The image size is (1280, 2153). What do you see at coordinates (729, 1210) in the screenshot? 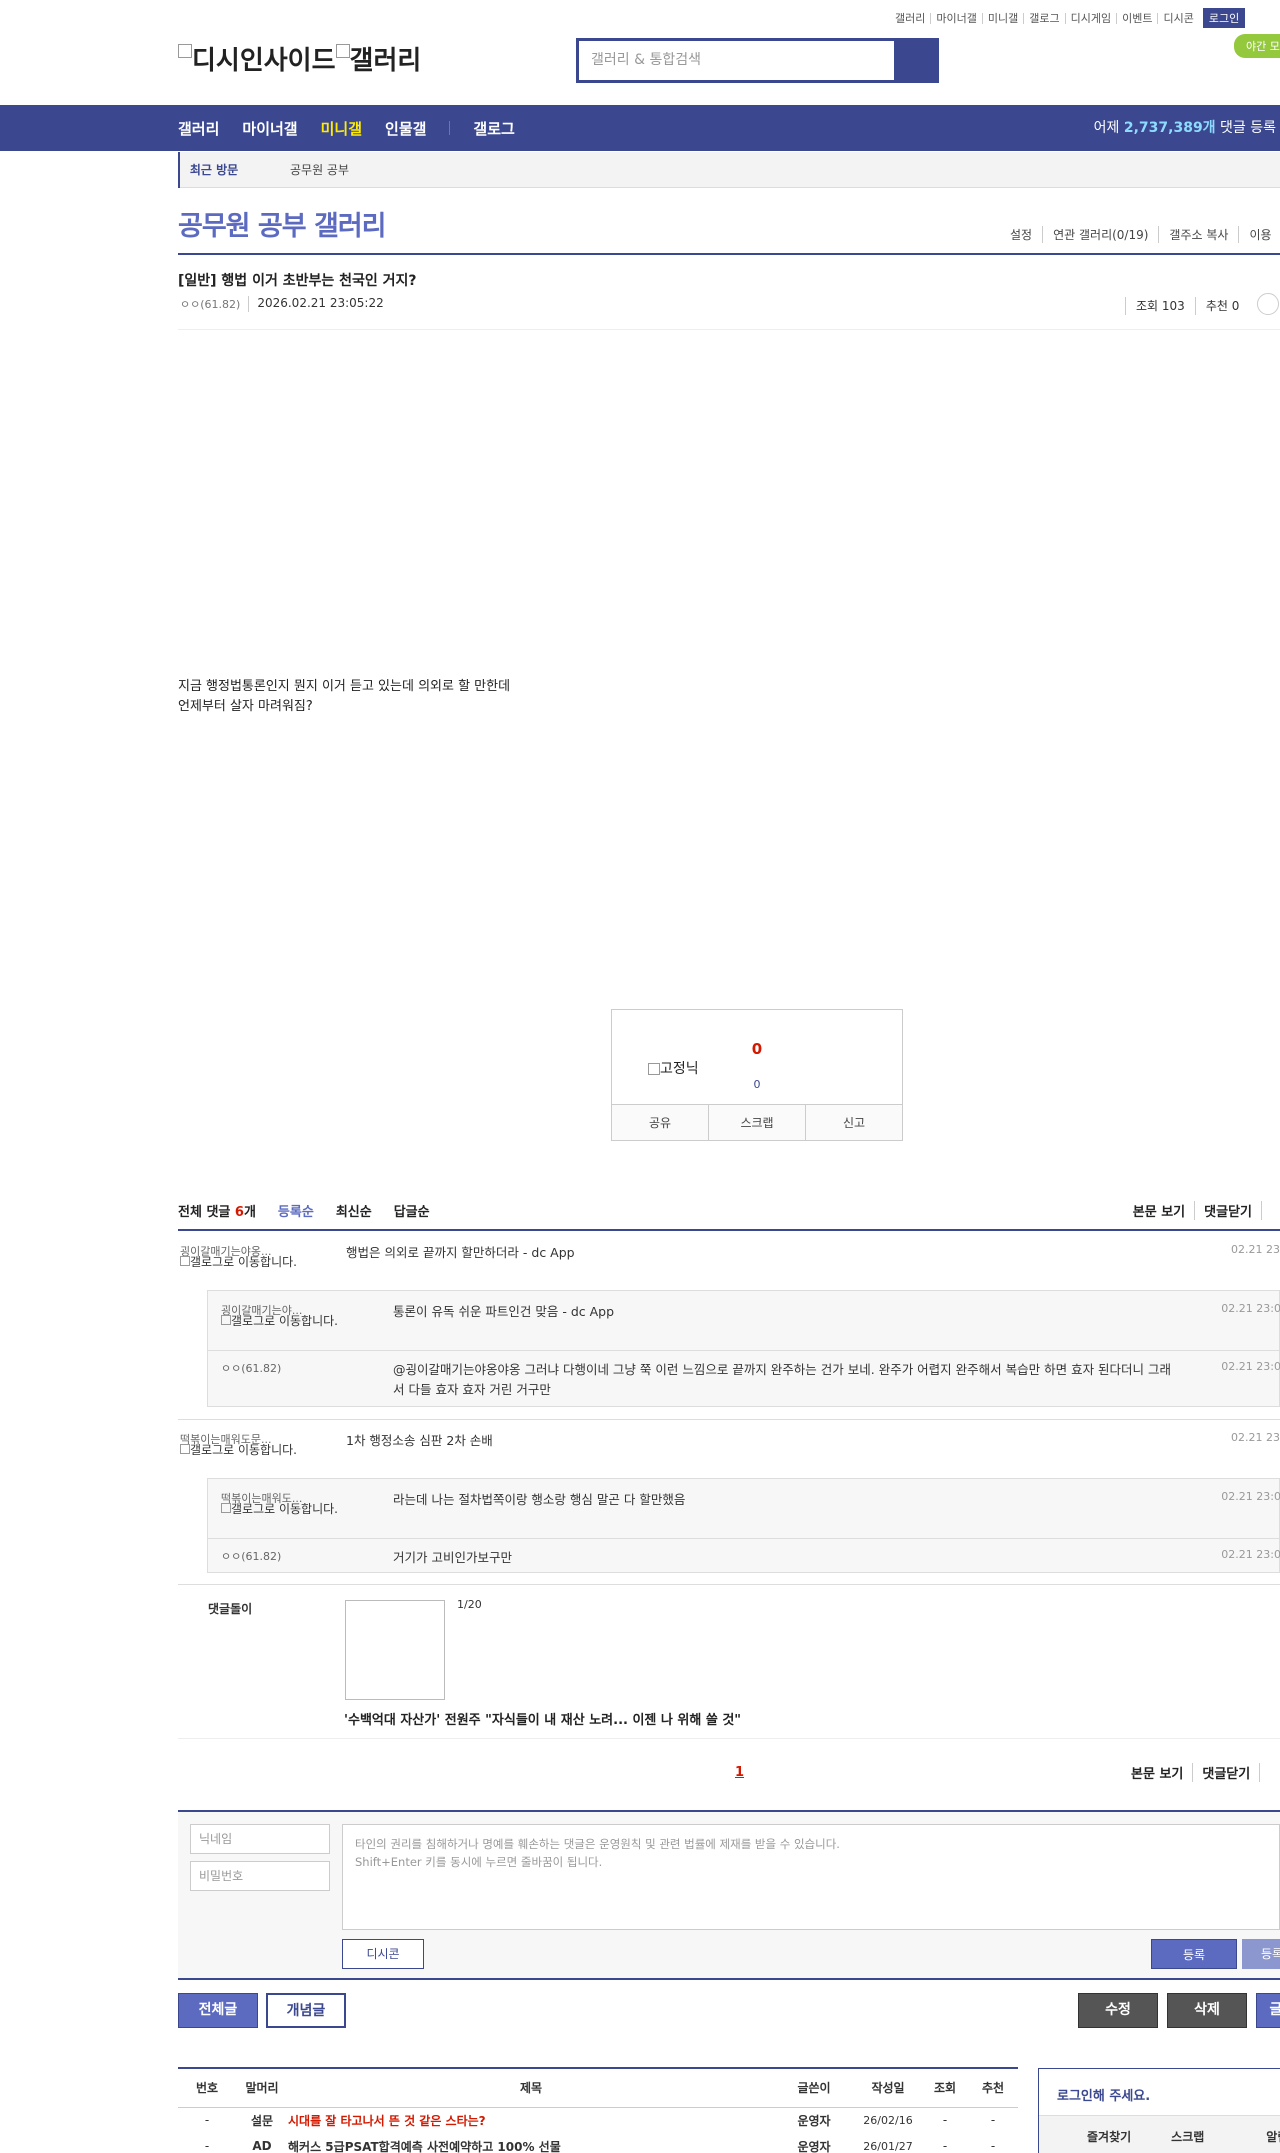
I see `comment-header: 전체 댓글 6개 등록순 최신순 답글순 본문 보기 댓글닫기` at bounding box center [729, 1210].